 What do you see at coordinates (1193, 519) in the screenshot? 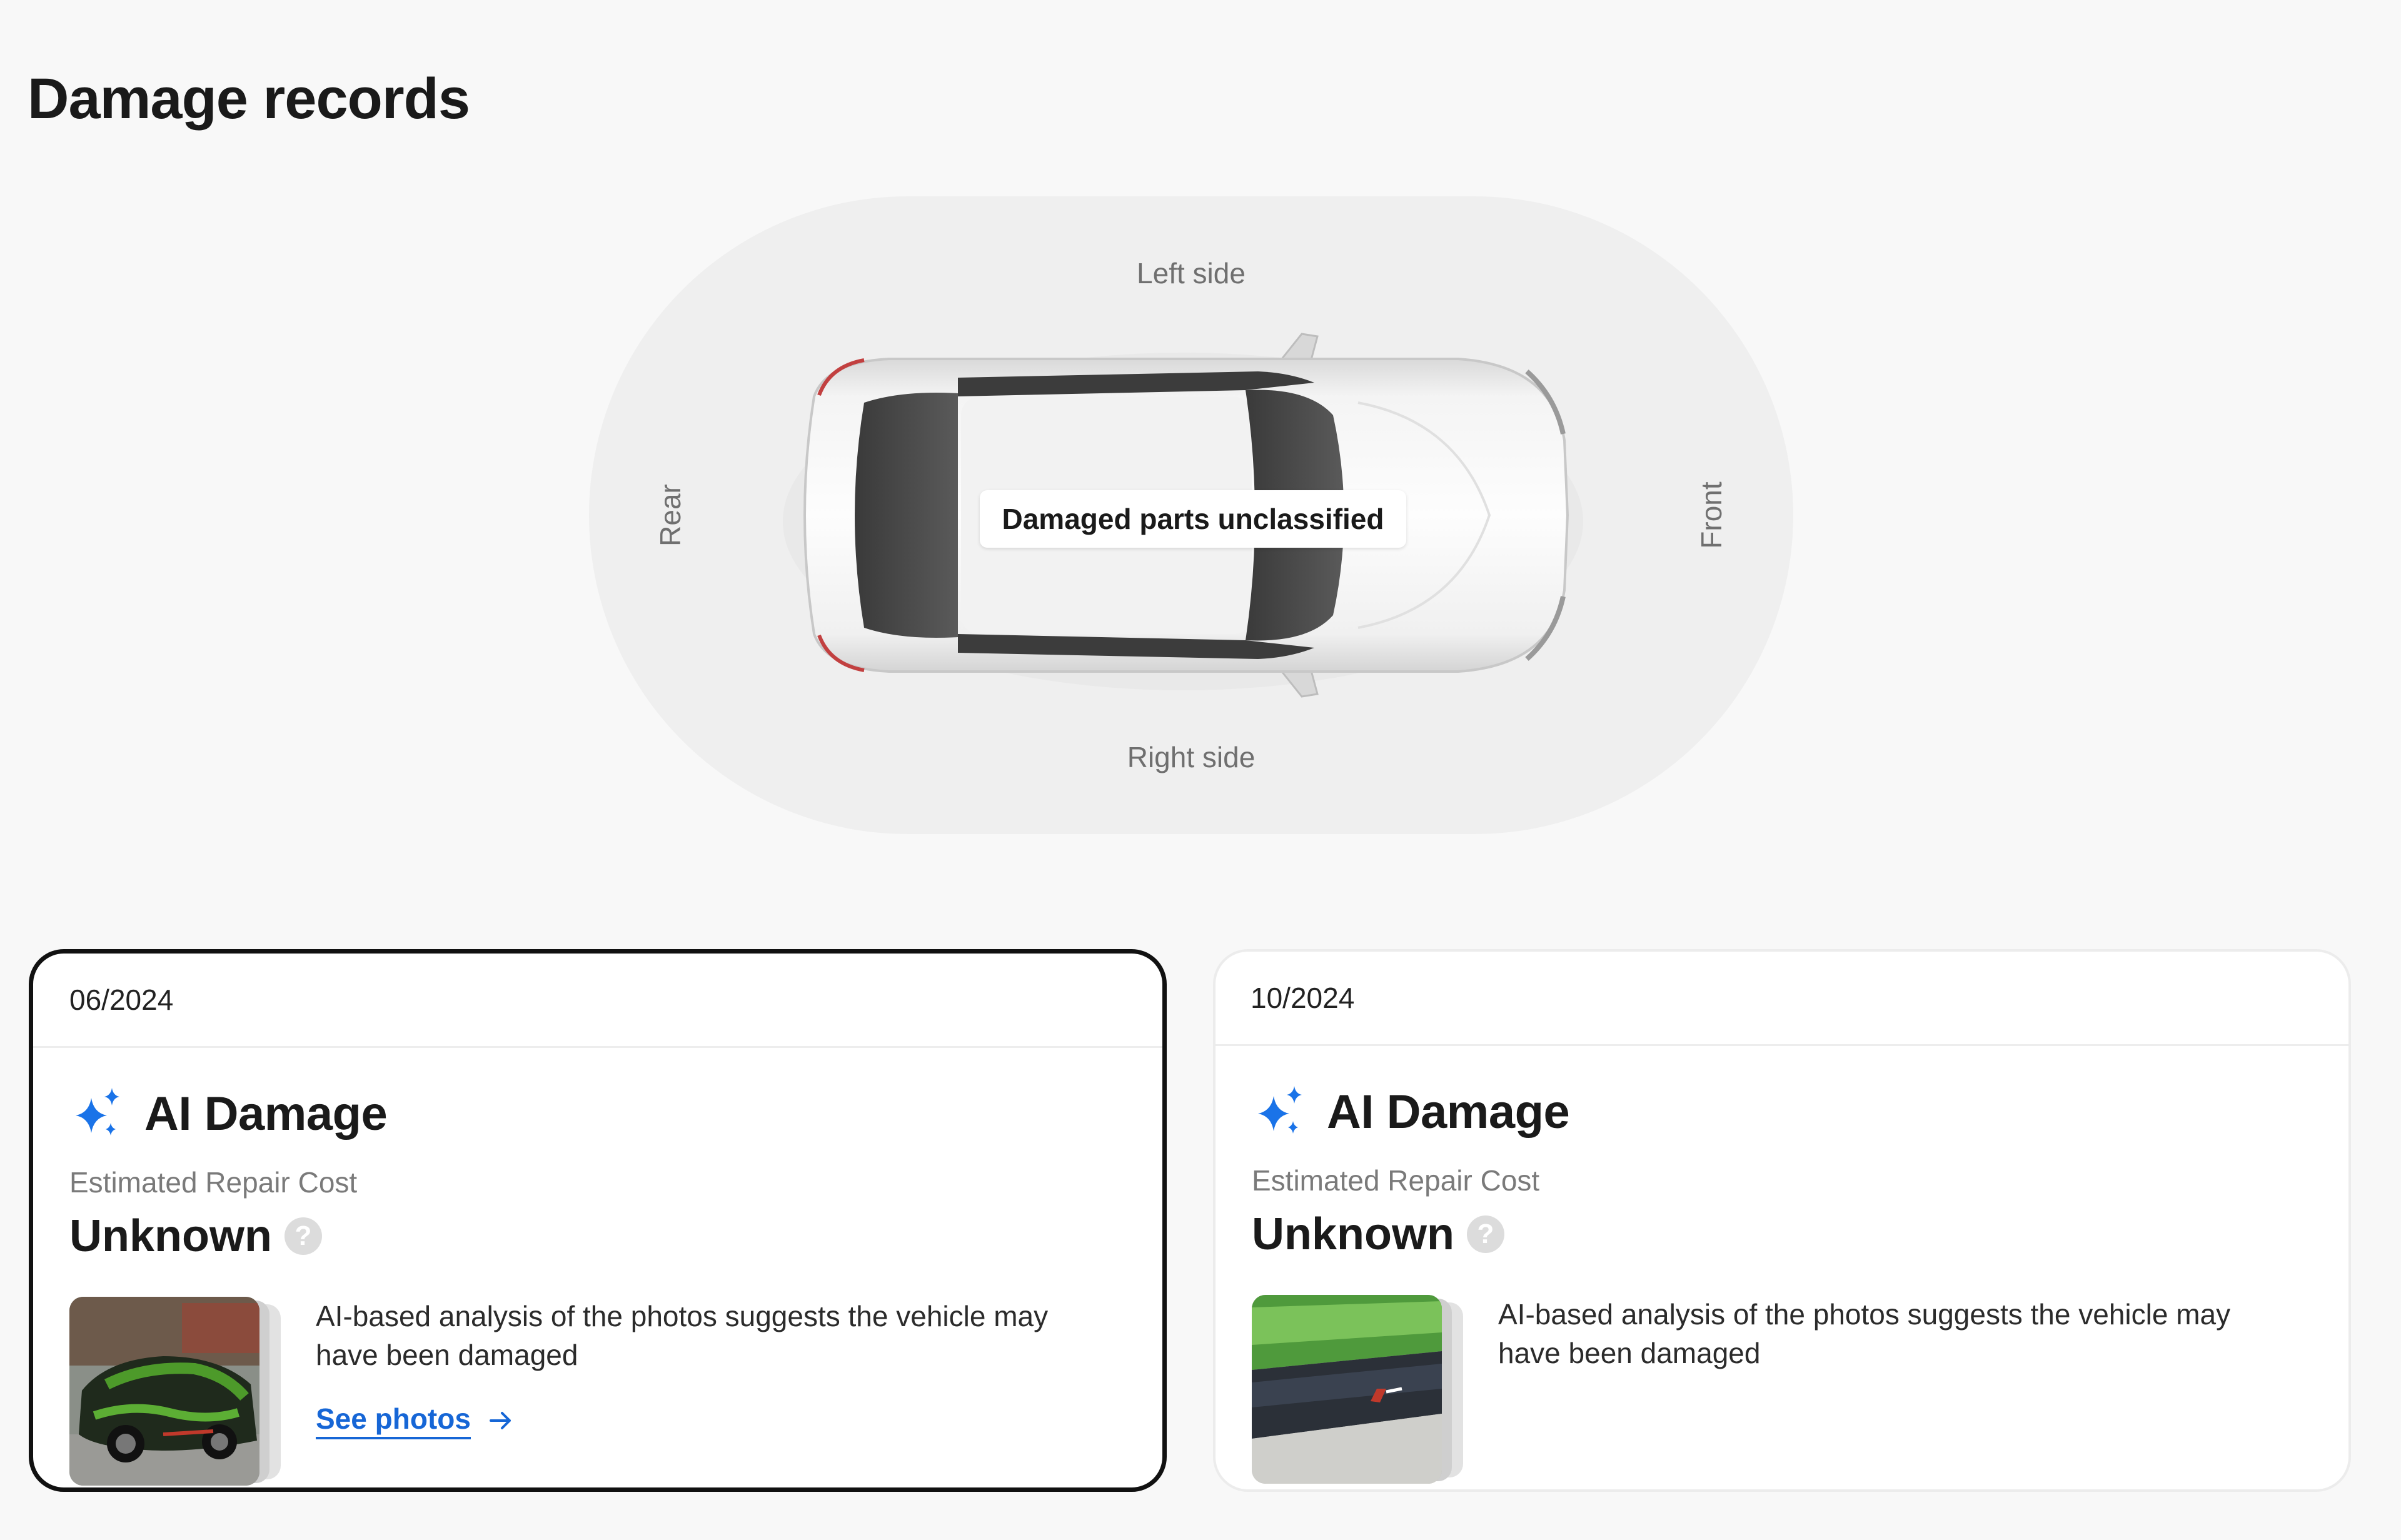
I see `damage-unclassified-tag: Damaged parts unclassified` at bounding box center [1193, 519].